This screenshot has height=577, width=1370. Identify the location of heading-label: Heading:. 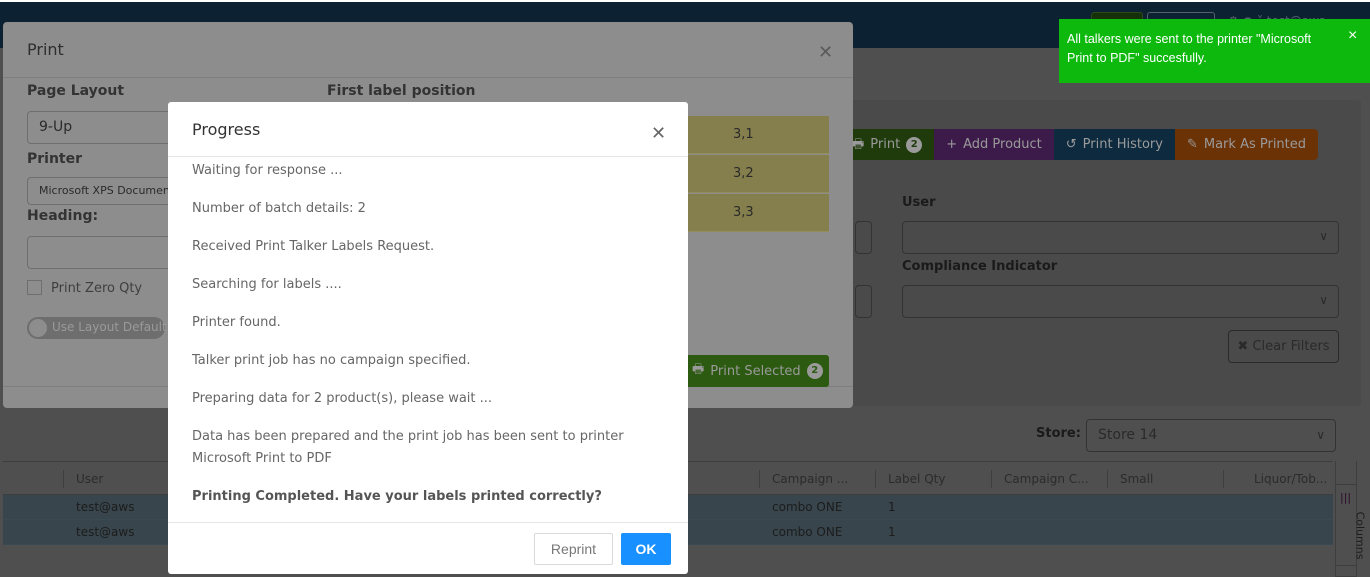
(63, 216).